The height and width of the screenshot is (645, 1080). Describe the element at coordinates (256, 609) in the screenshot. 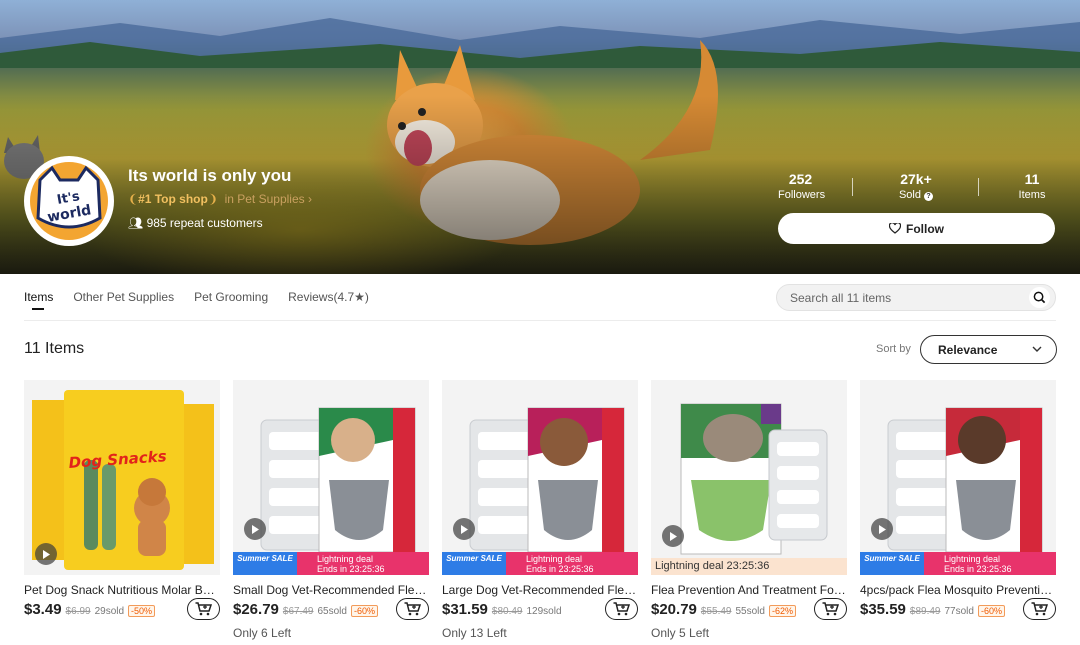

I see `product-price: $26.79` at that location.